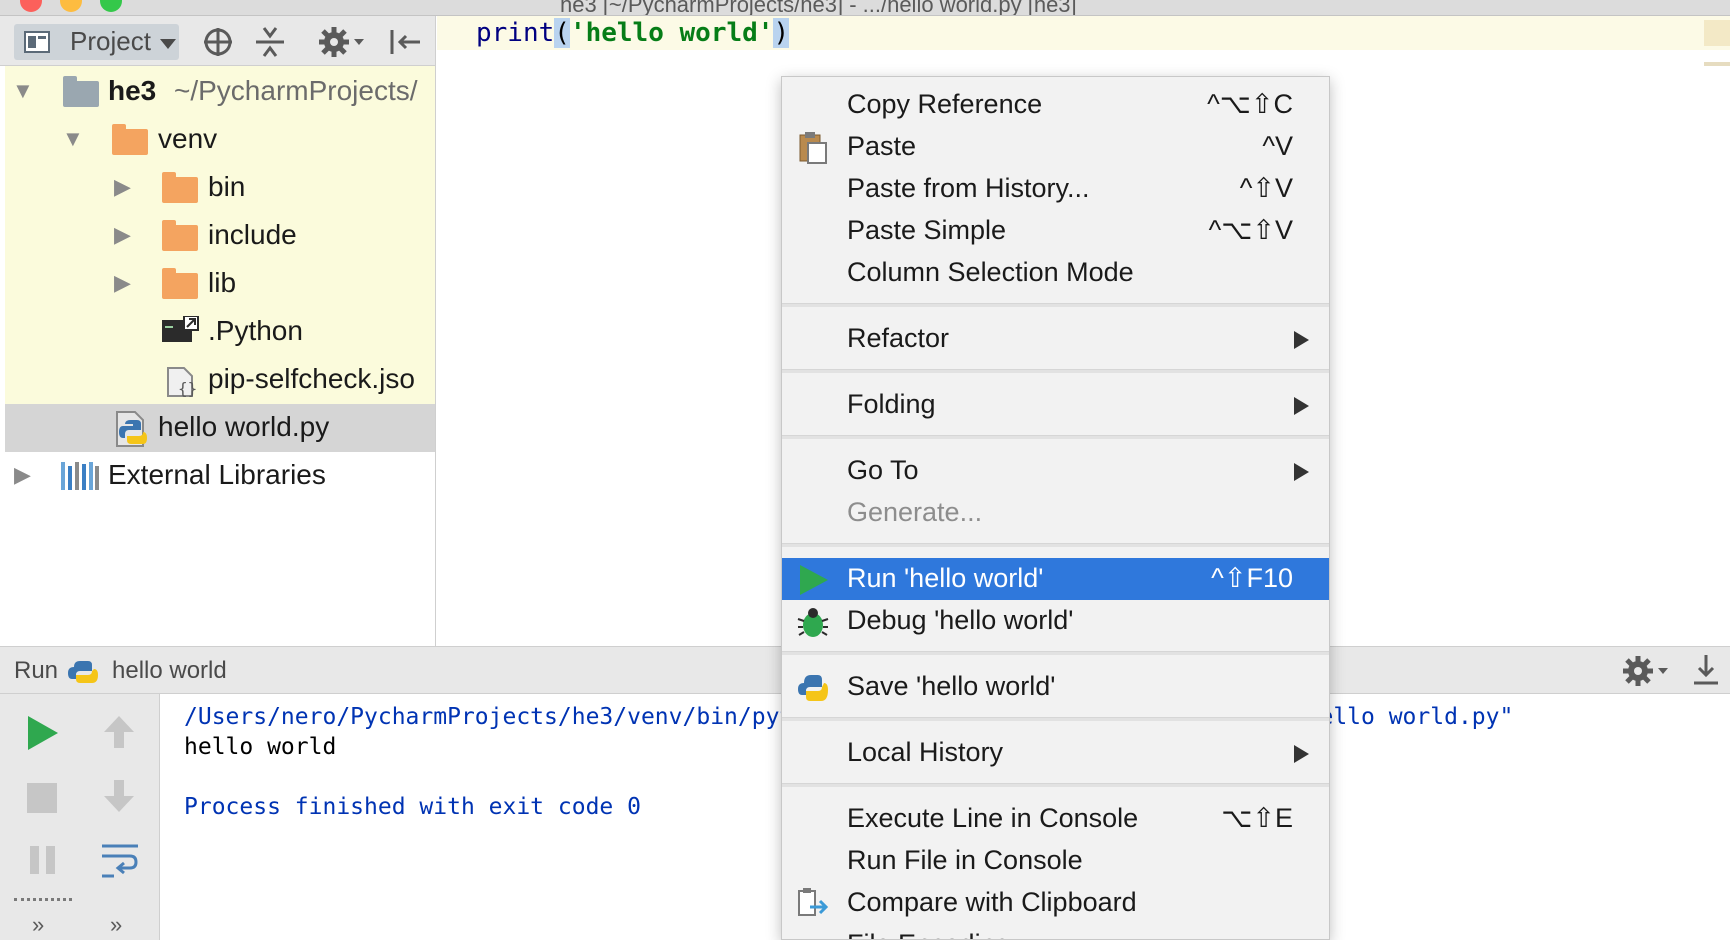 The height and width of the screenshot is (940, 1730). Describe the element at coordinates (1252, 578) in the screenshot. I see `menu-item-shortcut: ^⇧F10` at that location.